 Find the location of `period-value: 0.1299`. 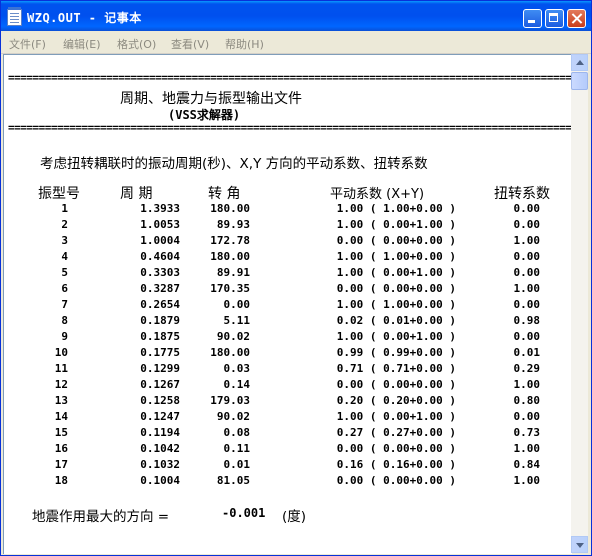

period-value: 0.1299 is located at coordinates (160, 368).